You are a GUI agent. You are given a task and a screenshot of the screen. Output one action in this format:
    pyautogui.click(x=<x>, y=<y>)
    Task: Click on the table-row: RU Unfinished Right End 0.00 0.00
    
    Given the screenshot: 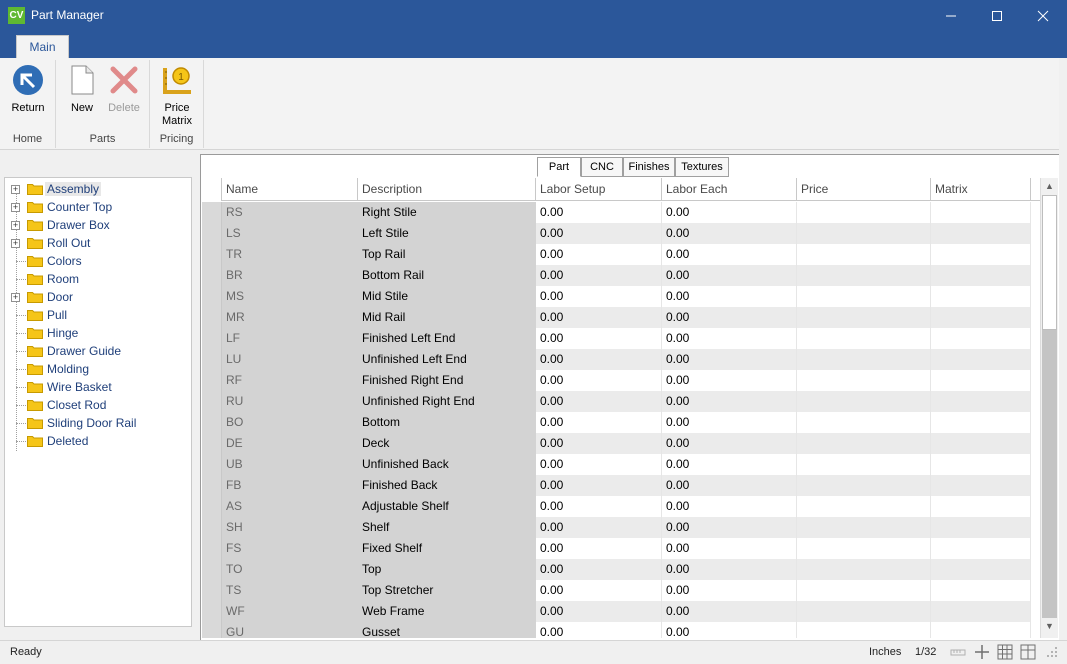 What is the action you would take?
    pyautogui.click(x=621, y=401)
    